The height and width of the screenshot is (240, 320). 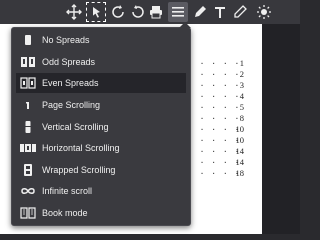 What do you see at coordinates (74, 12) in the screenshot?
I see `move-icon` at bounding box center [74, 12].